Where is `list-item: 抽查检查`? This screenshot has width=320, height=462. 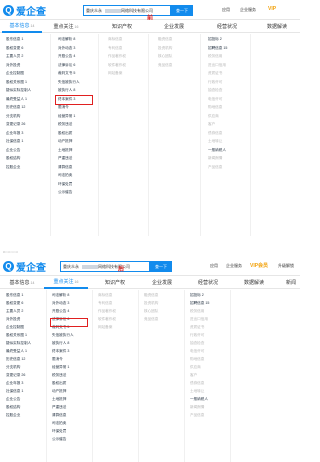
list-item: 抽查检查 is located at coordinates (217, 90).